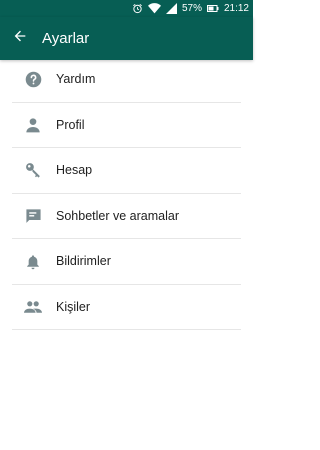 The height and width of the screenshot is (450, 320). Describe the element at coordinates (126, 307) in the screenshot. I see `settings-item-contacts: Kişiler` at that location.